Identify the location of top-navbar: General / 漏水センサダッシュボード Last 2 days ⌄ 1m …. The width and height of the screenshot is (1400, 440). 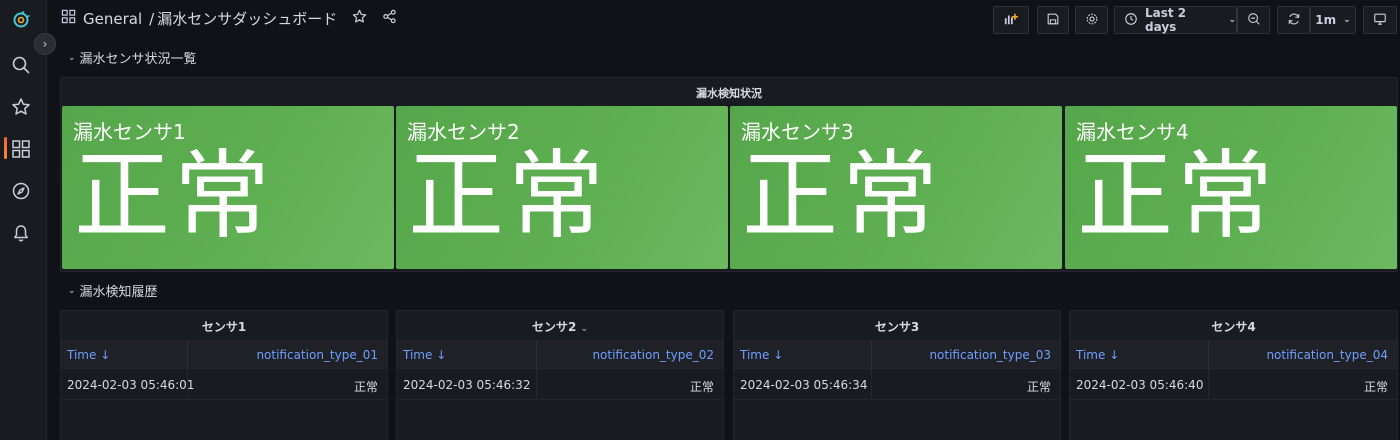
(723, 20).